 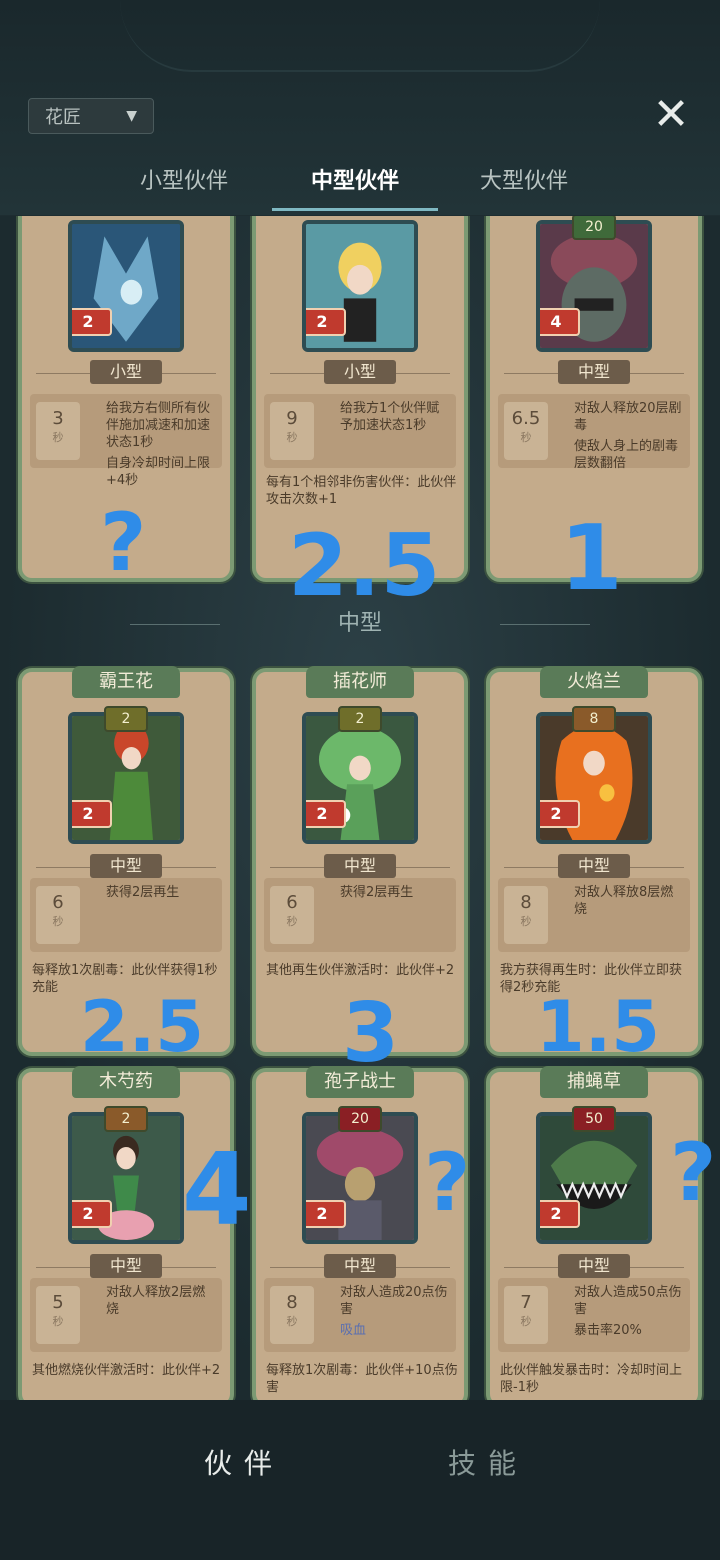 What do you see at coordinates (594, 1119) in the screenshot?
I see `cost-badge: 50` at bounding box center [594, 1119].